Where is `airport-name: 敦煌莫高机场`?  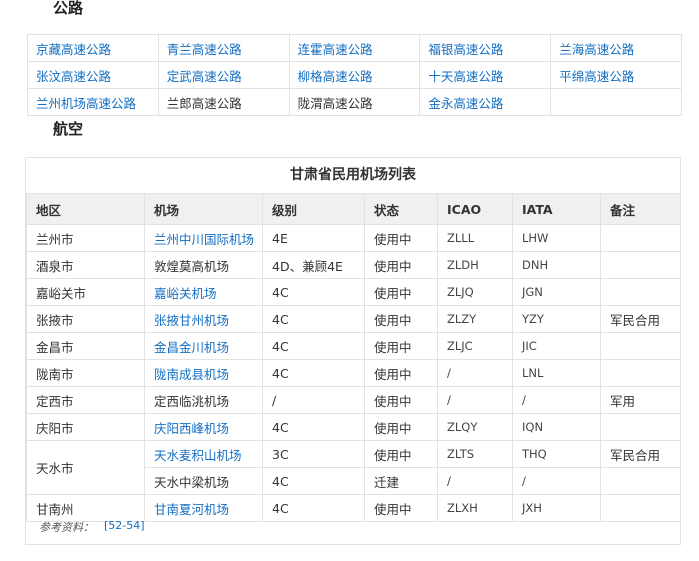
airport-name: 敦煌莫高机场 is located at coordinates (192, 266).